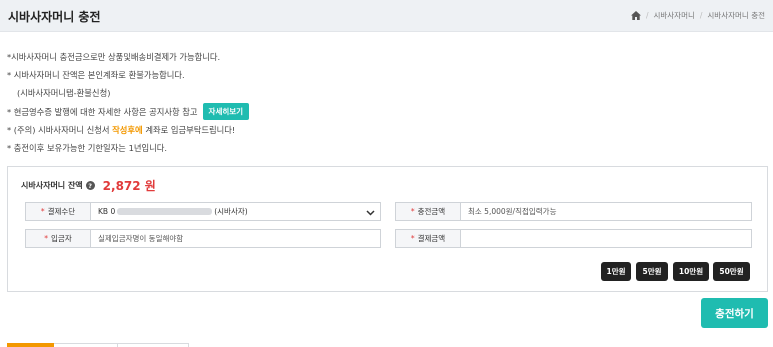 The height and width of the screenshot is (347, 773). I want to click on payment-method-value: KB 0, so click(107, 211).